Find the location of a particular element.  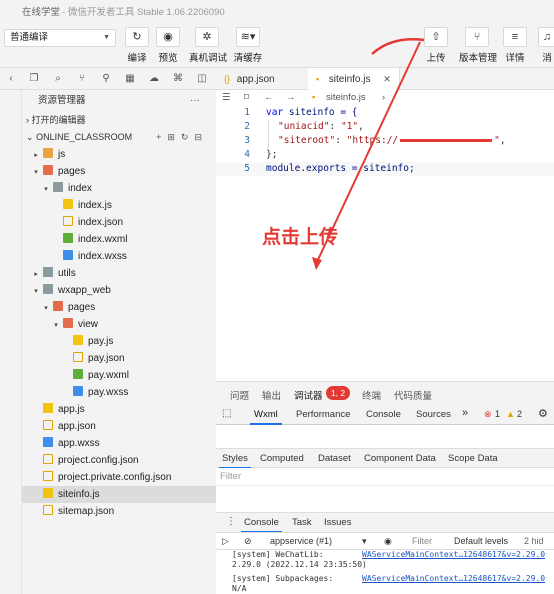

log-text: N/A is located at coordinates (239, 588).